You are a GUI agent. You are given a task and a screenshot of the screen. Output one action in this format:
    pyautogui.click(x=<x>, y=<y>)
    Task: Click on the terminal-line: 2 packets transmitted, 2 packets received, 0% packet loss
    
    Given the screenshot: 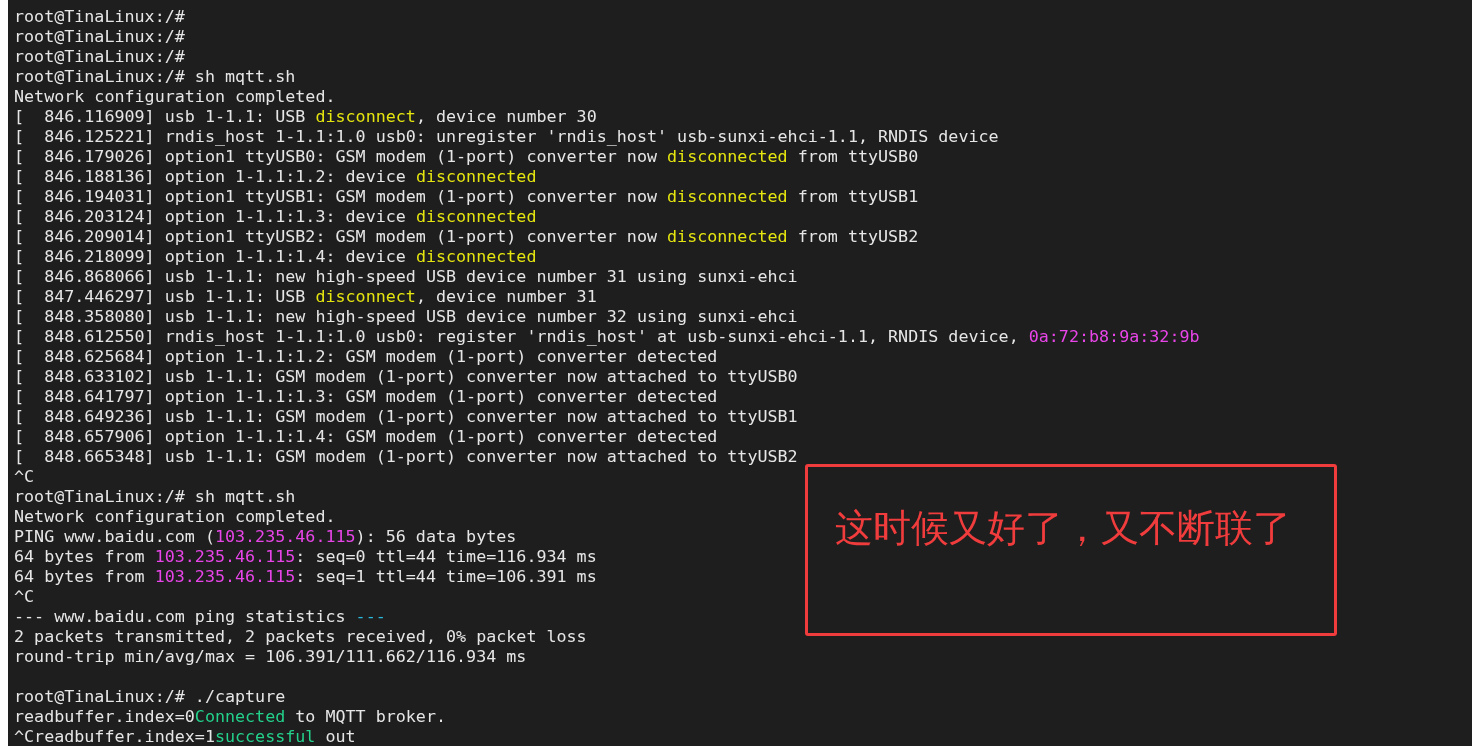 What is the action you would take?
    pyautogui.click(x=300, y=636)
    